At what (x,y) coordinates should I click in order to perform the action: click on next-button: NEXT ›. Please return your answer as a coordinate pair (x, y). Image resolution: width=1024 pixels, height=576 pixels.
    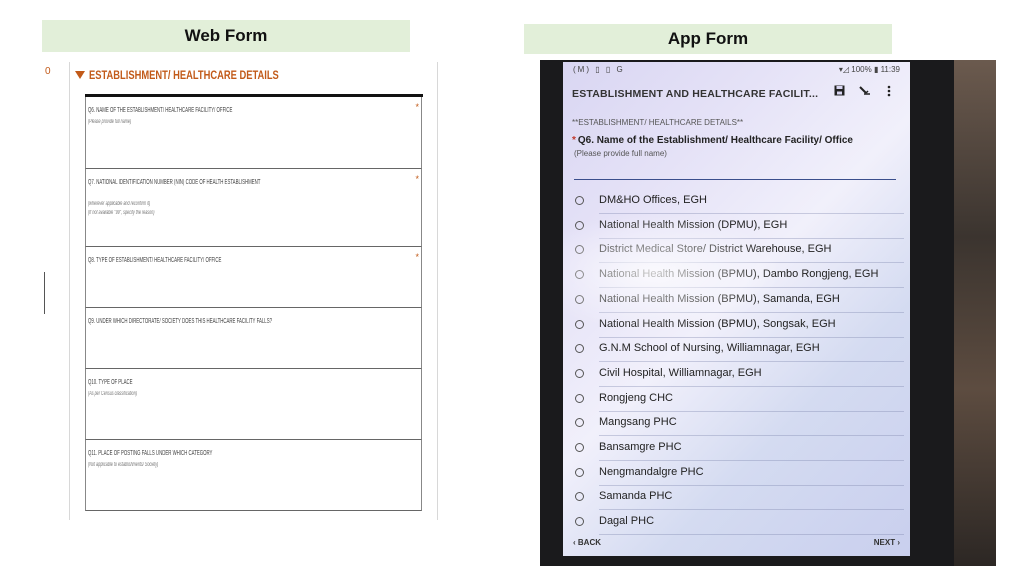
    Looking at the image, I should click on (887, 542).